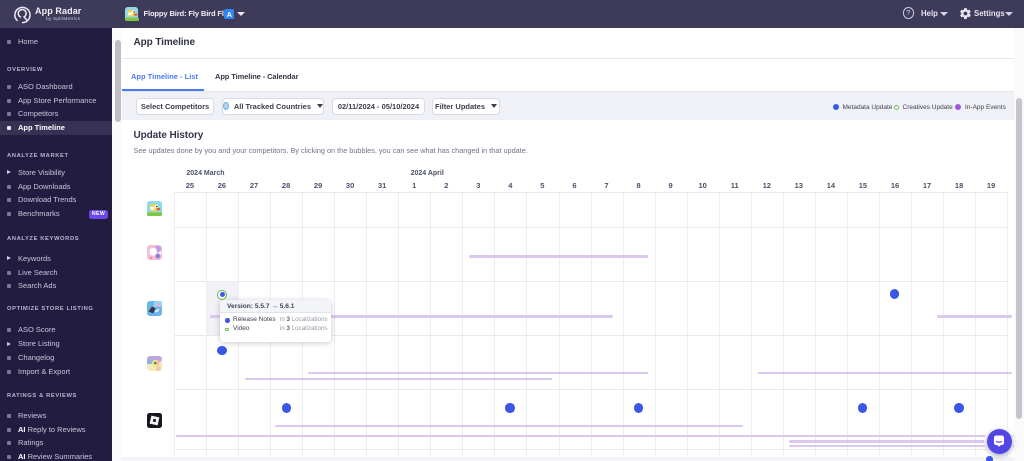 The width and height of the screenshot is (1024, 461). I want to click on svg-text: A, so click(229, 13).